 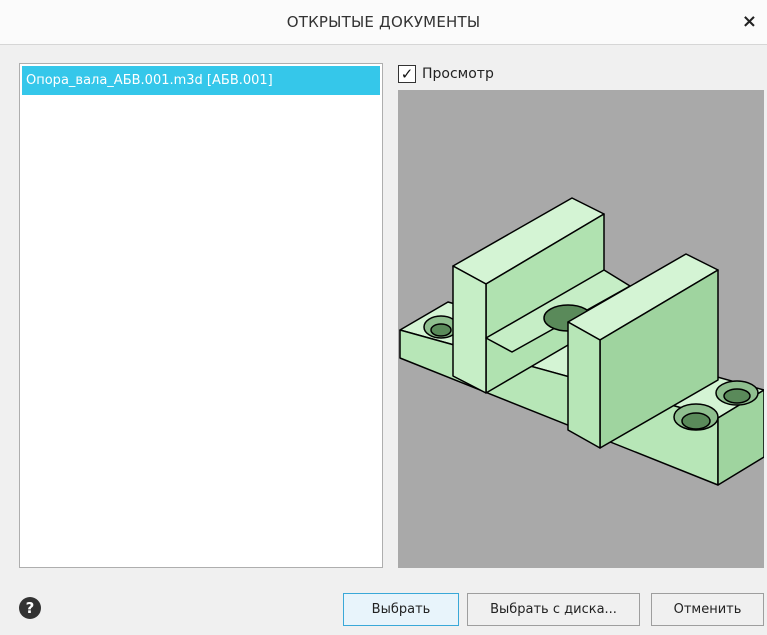 I want to click on dialog-title: ОТКРЫТЫЕ ДОКУМЕНТЫ, so click(x=383, y=22).